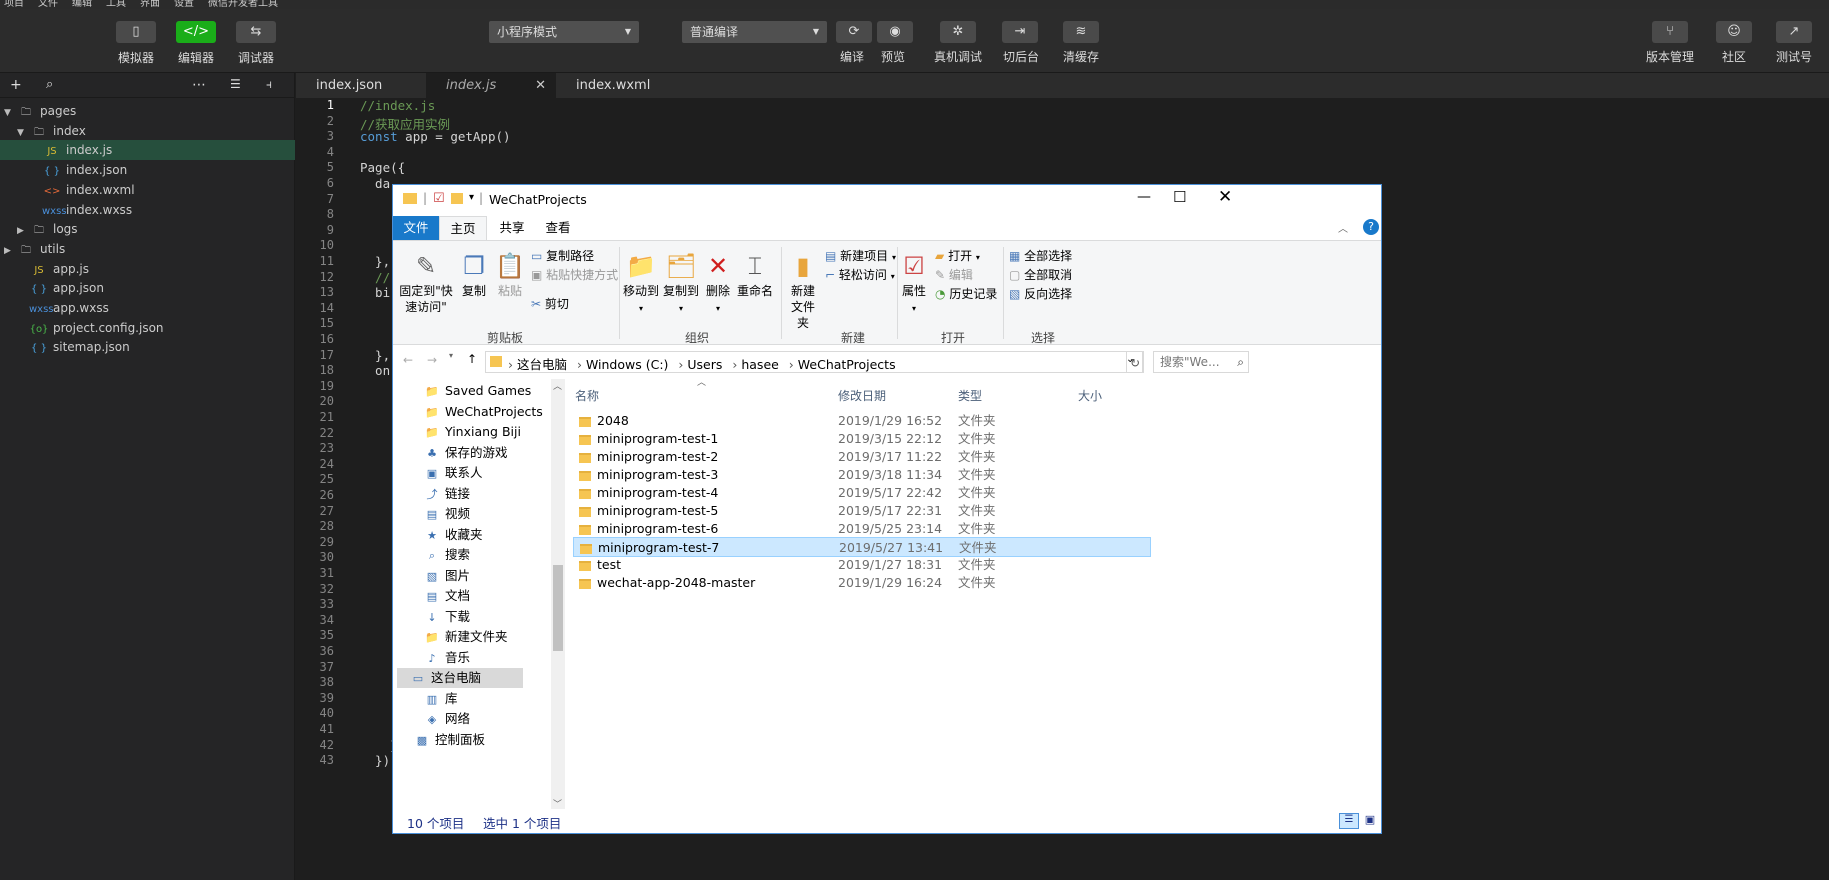 Image resolution: width=1829 pixels, height=880 pixels. Describe the element at coordinates (82, 4) in the screenshot. I see `menu-item: 编辑` at that location.